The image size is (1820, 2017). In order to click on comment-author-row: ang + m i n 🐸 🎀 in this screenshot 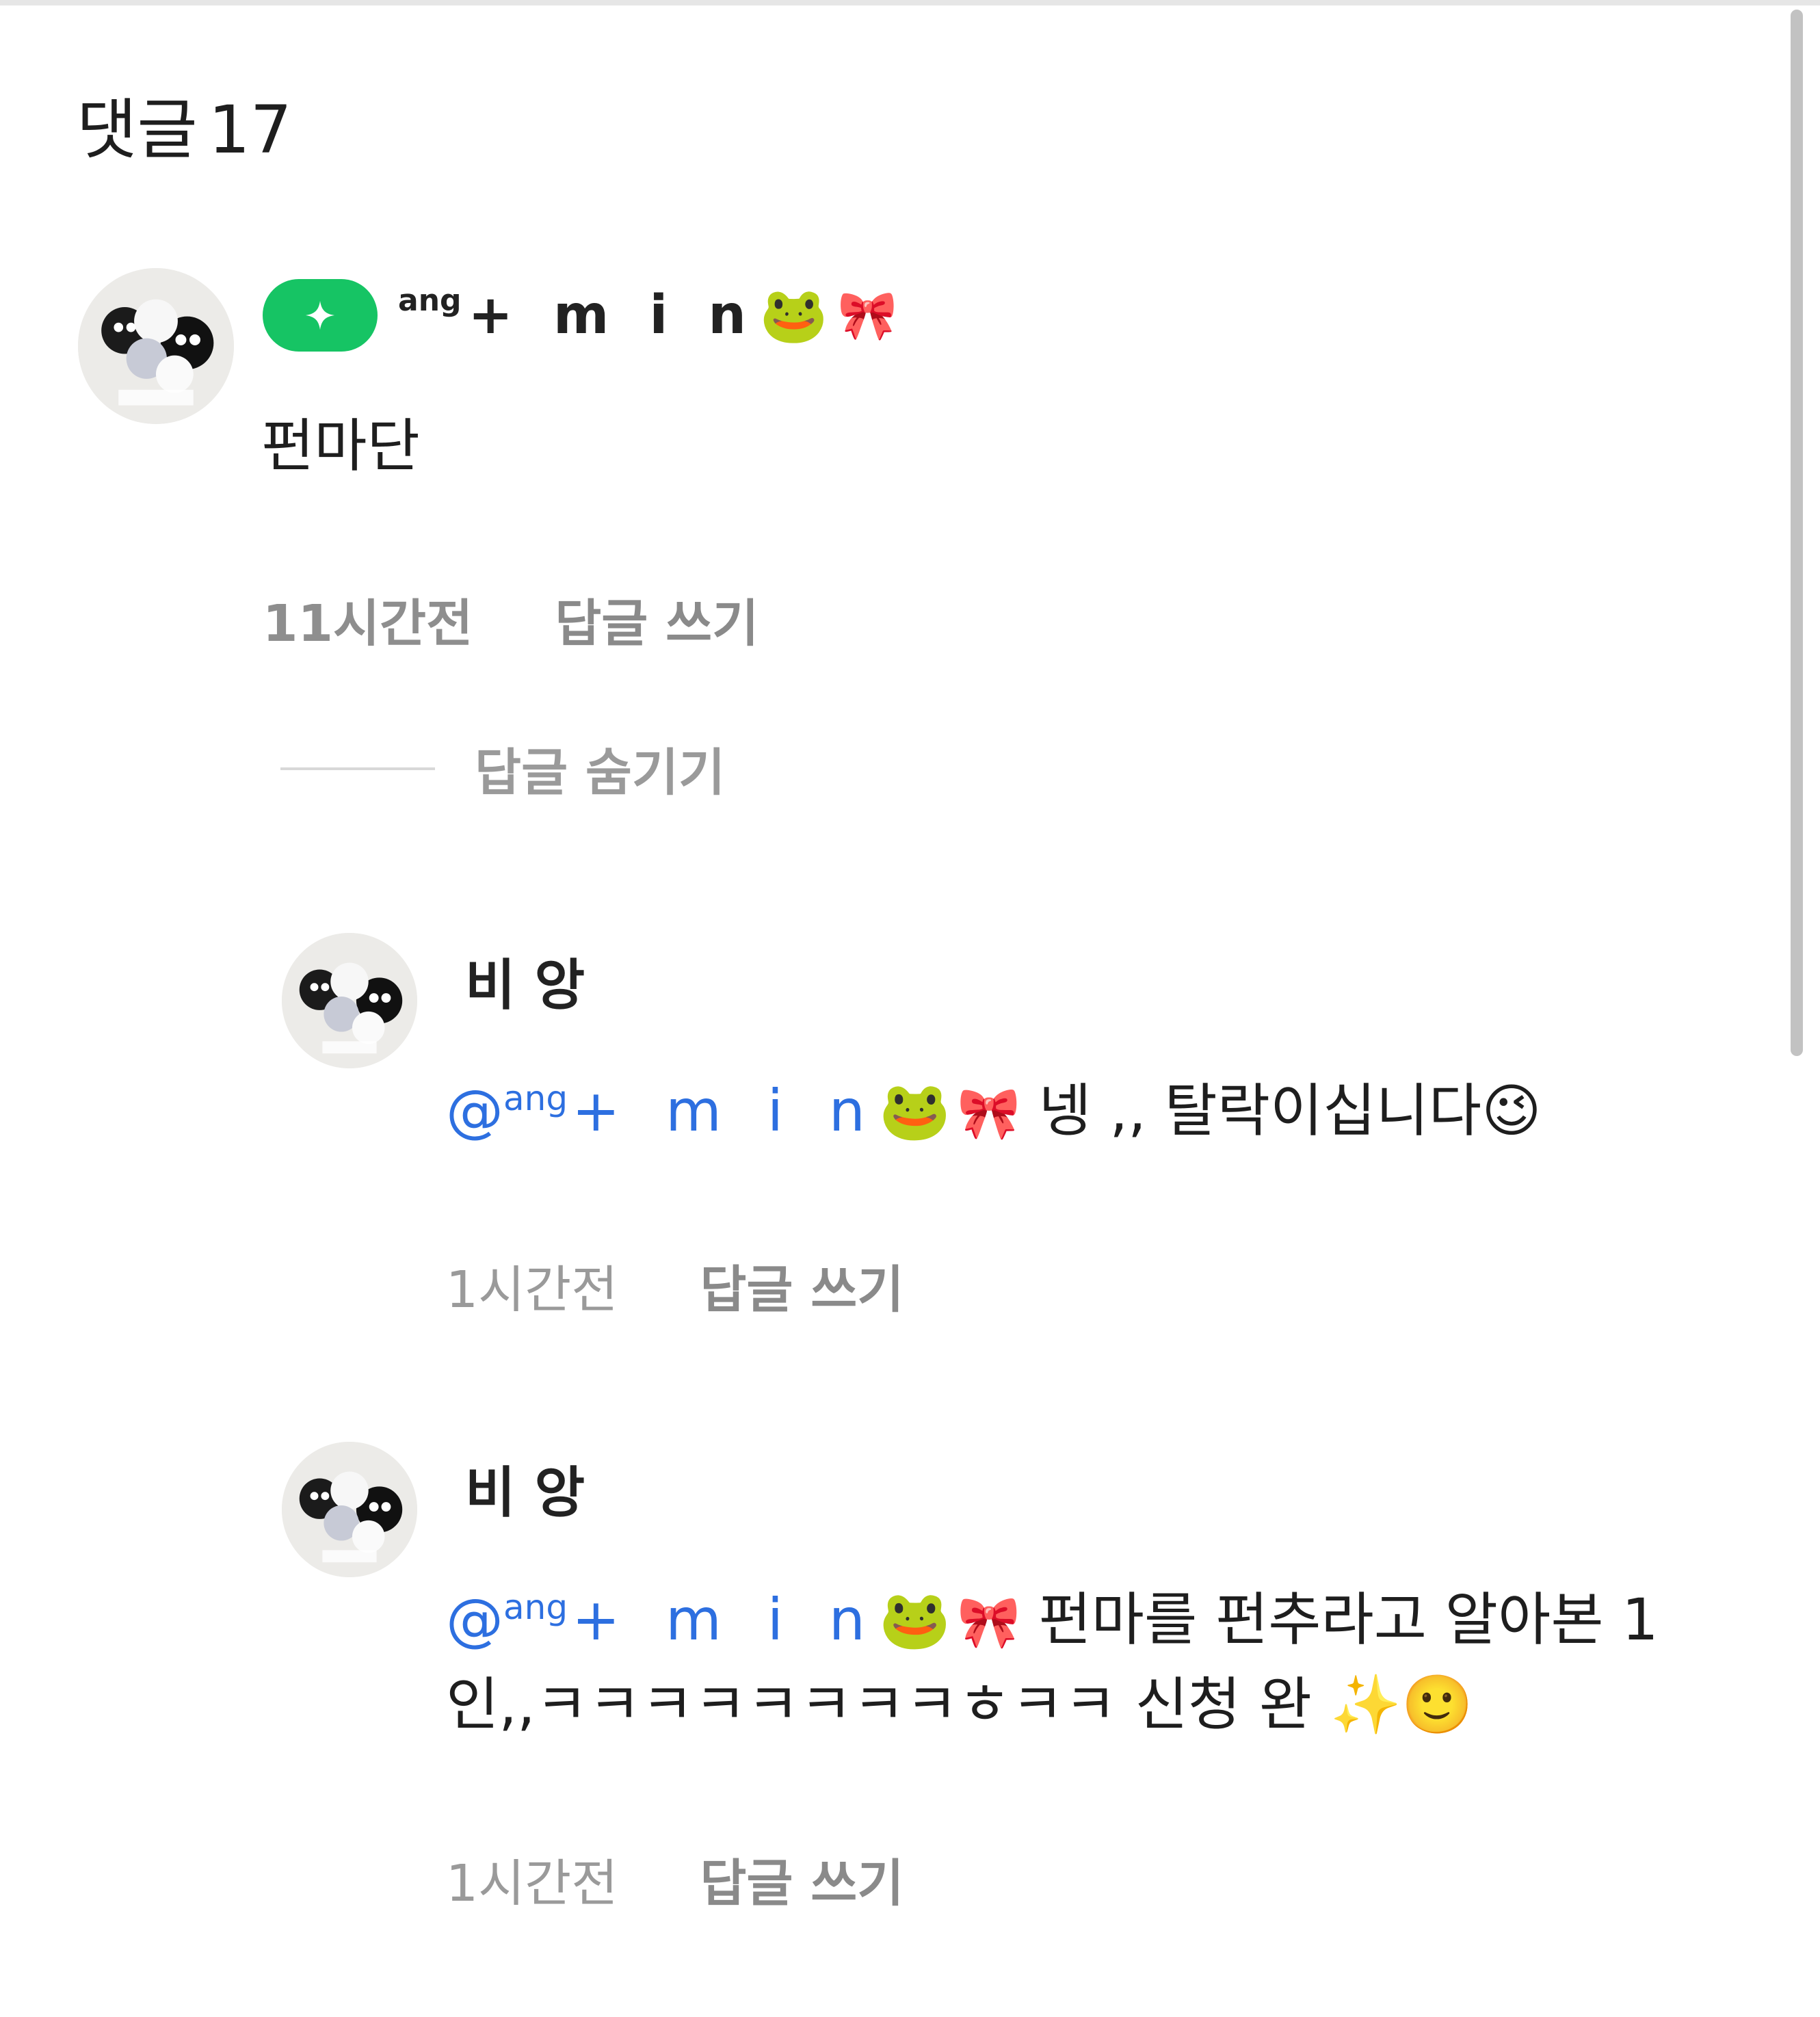, I will do `click(580, 315)`.